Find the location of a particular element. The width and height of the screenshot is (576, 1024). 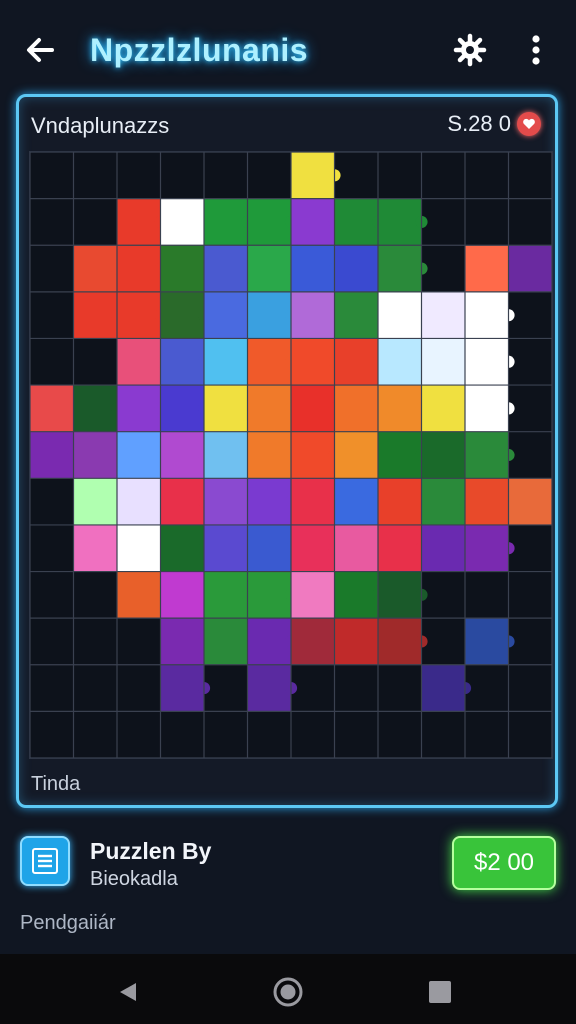

puzzle-list-item: Puzzlen By Bieokadla $2 00 is located at coordinates (288, 870).